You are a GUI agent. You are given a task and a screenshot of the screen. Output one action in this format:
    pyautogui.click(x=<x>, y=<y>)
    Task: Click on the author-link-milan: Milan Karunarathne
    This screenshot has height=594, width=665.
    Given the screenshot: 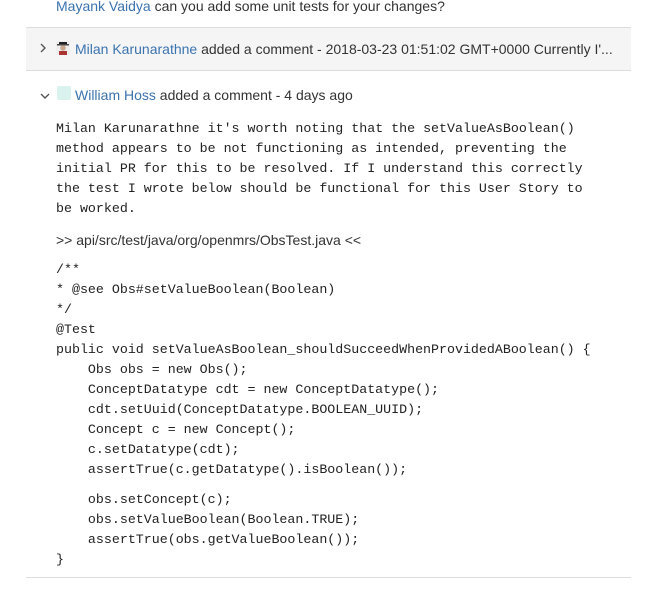 What is the action you would take?
    pyautogui.click(x=136, y=49)
    